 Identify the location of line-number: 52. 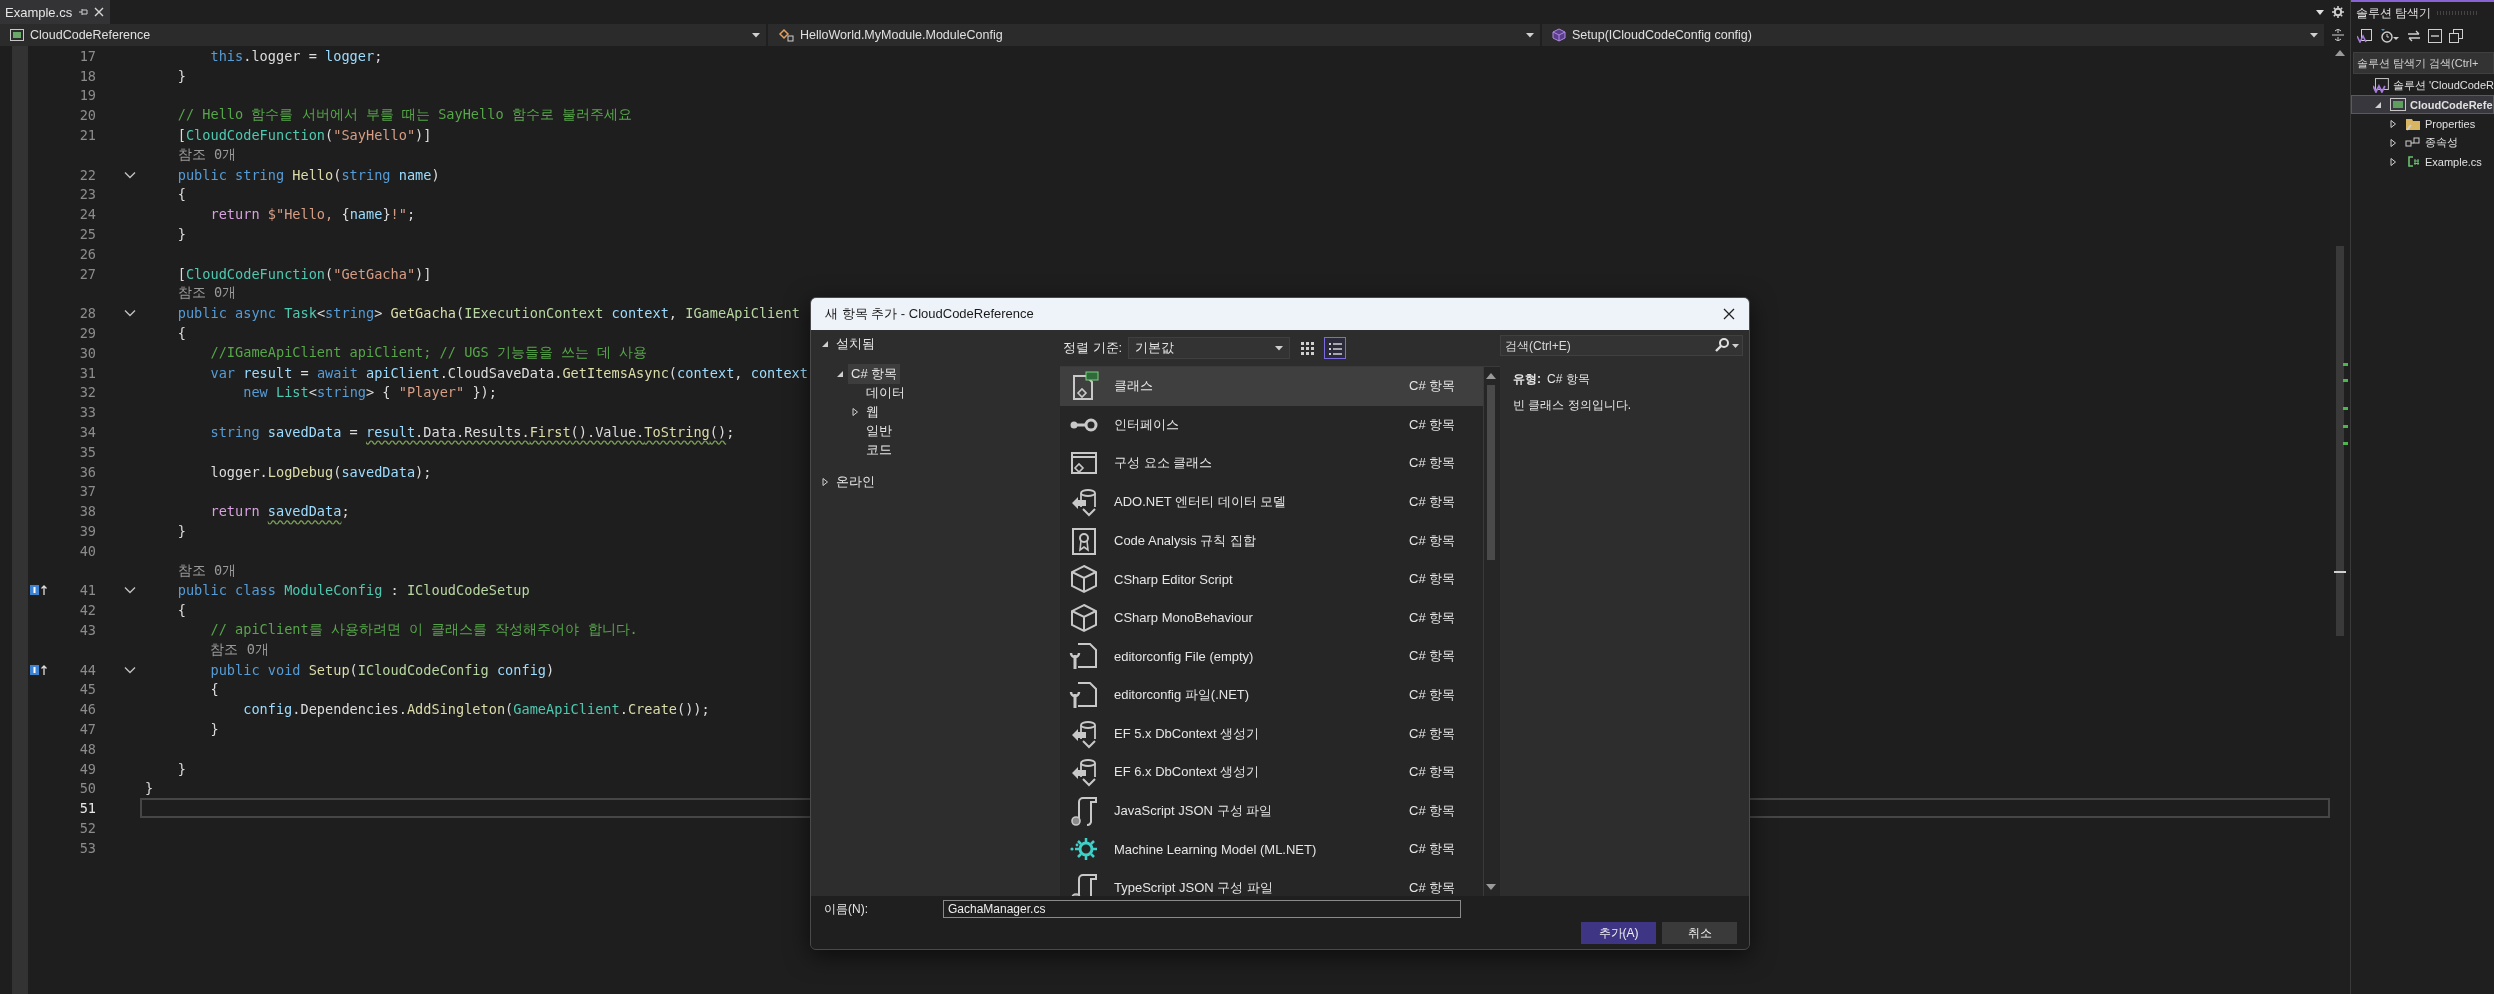
(87, 827).